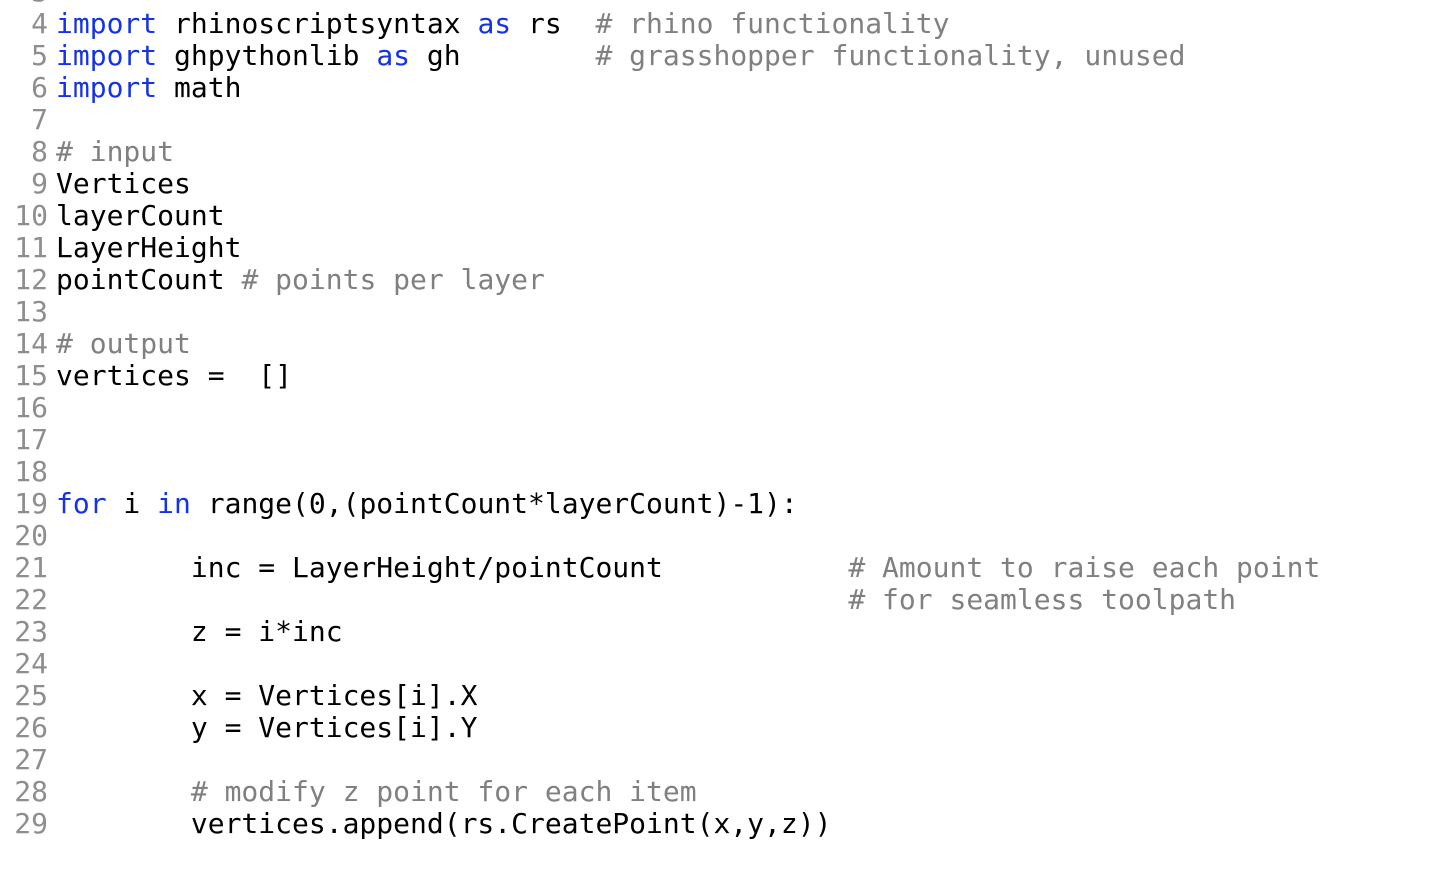 The image size is (1436, 888). Describe the element at coordinates (39, 151) in the screenshot. I see `line-number: 8` at that location.